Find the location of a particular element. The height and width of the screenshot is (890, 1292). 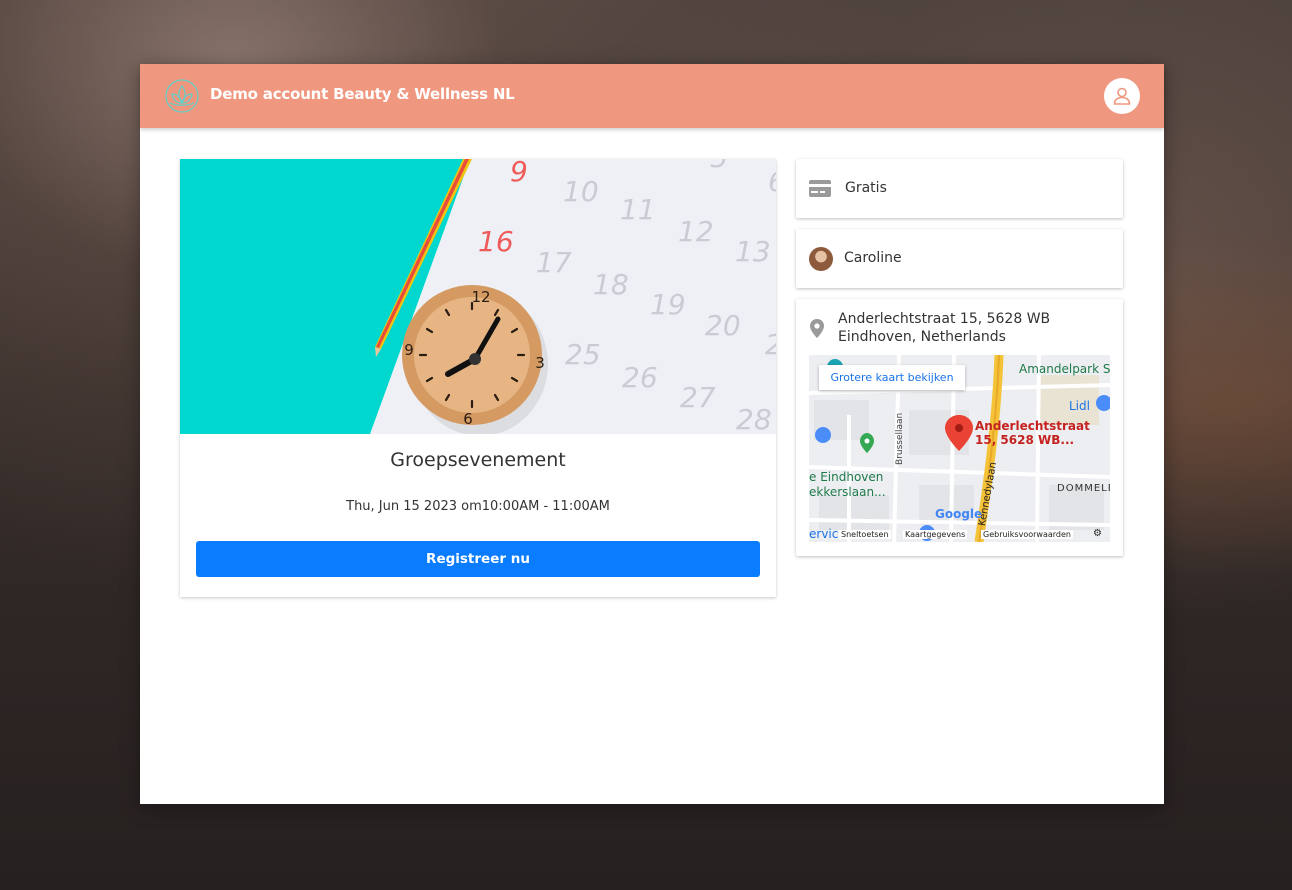

staff-name: Caroline is located at coordinates (873, 258).